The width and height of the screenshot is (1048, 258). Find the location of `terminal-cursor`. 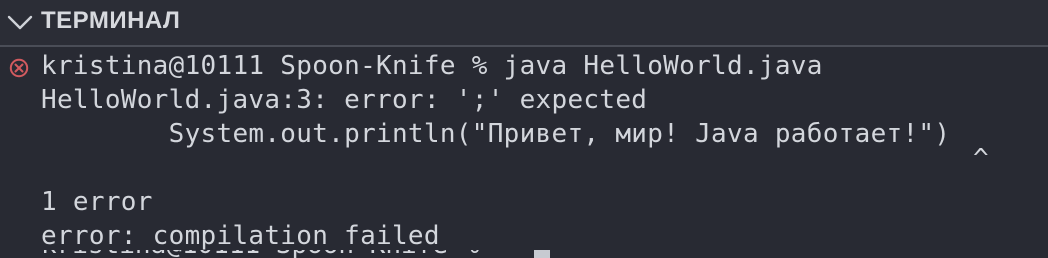

terminal-cursor is located at coordinates (542, 254).